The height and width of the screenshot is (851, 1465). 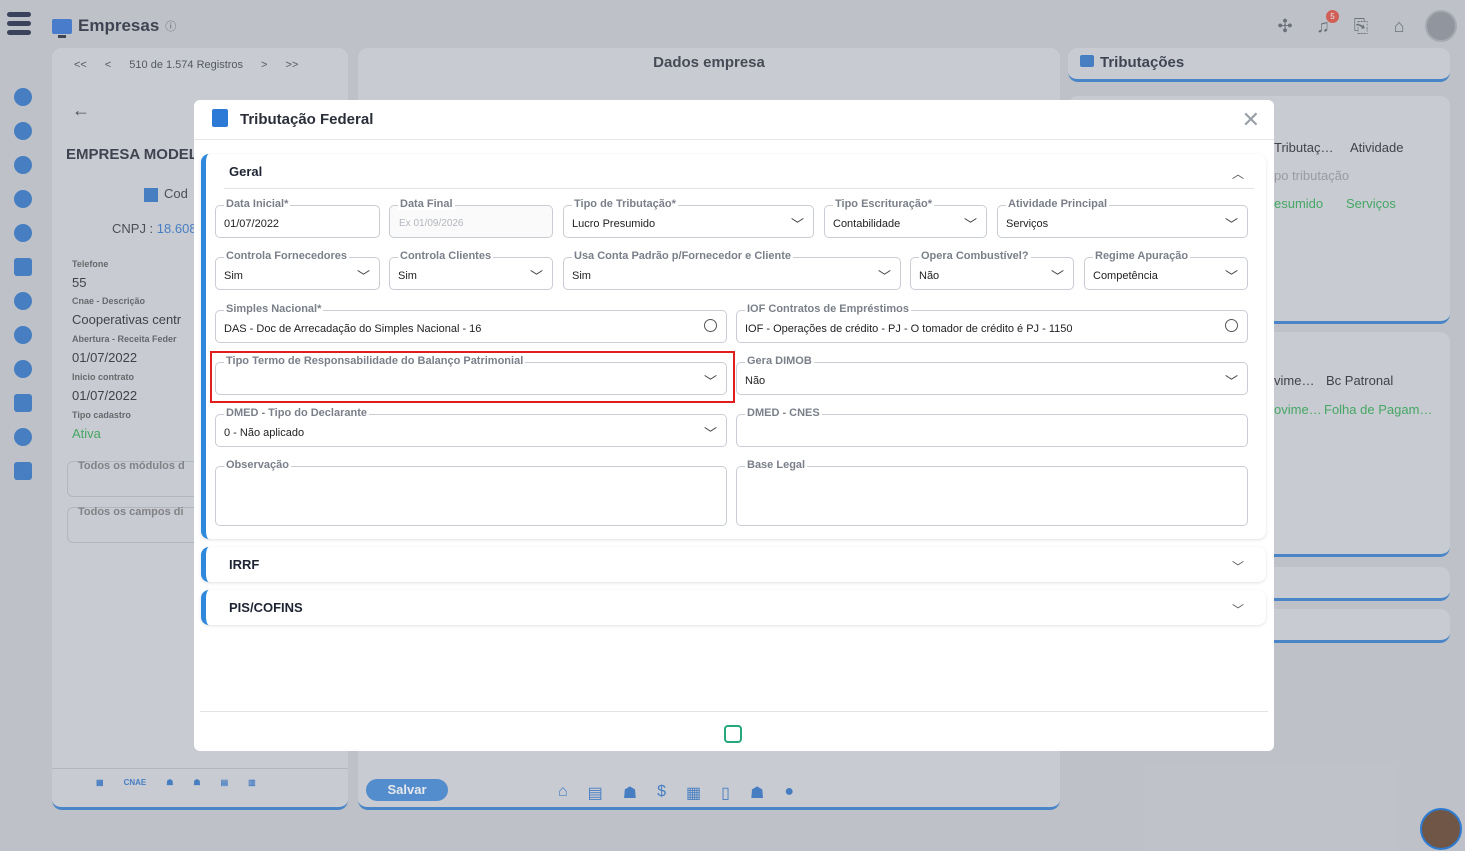 I want to click on modal-title: Tributação Federal, so click(x=307, y=119).